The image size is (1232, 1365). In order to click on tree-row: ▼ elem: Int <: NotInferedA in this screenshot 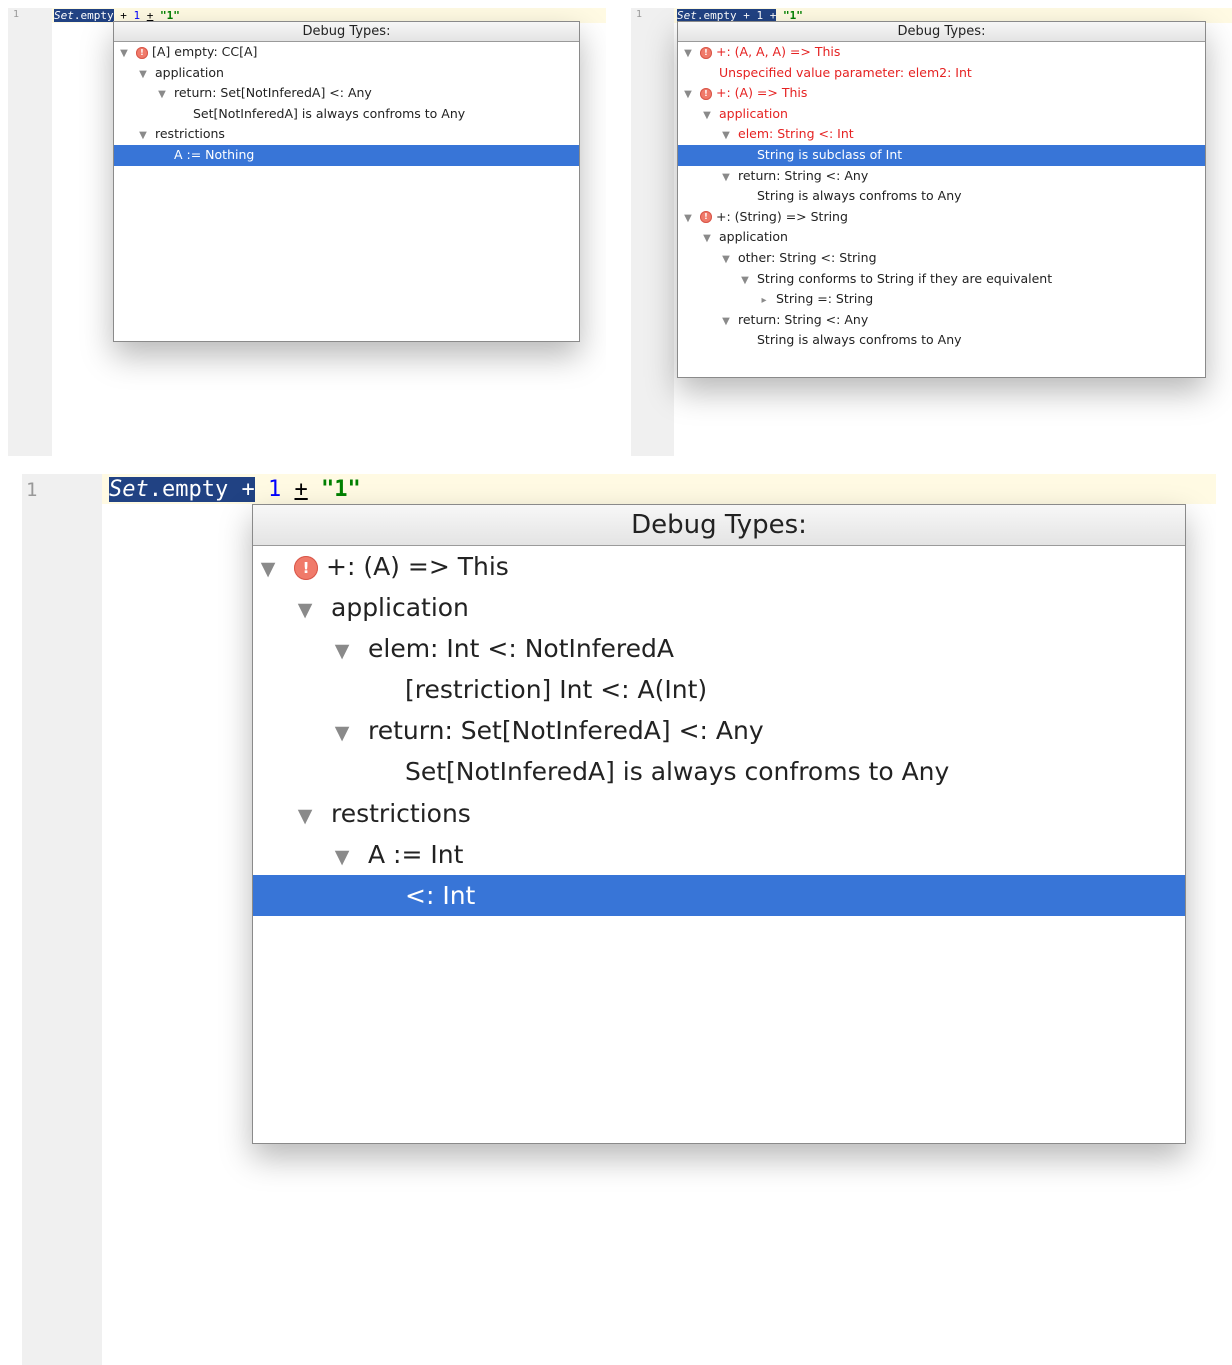, I will do `click(719, 648)`.